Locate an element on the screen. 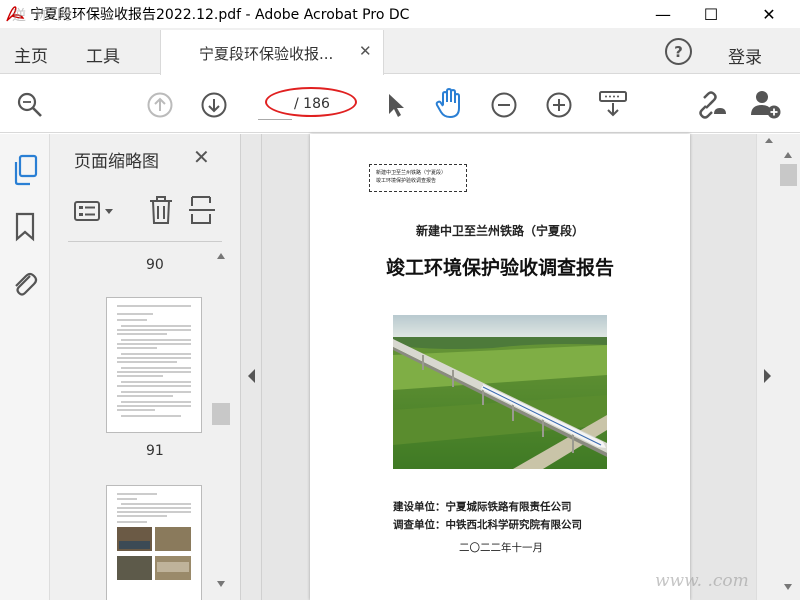 The image size is (800, 600). thumbnail-list: 90 91 is located at coordinates (149, 423).